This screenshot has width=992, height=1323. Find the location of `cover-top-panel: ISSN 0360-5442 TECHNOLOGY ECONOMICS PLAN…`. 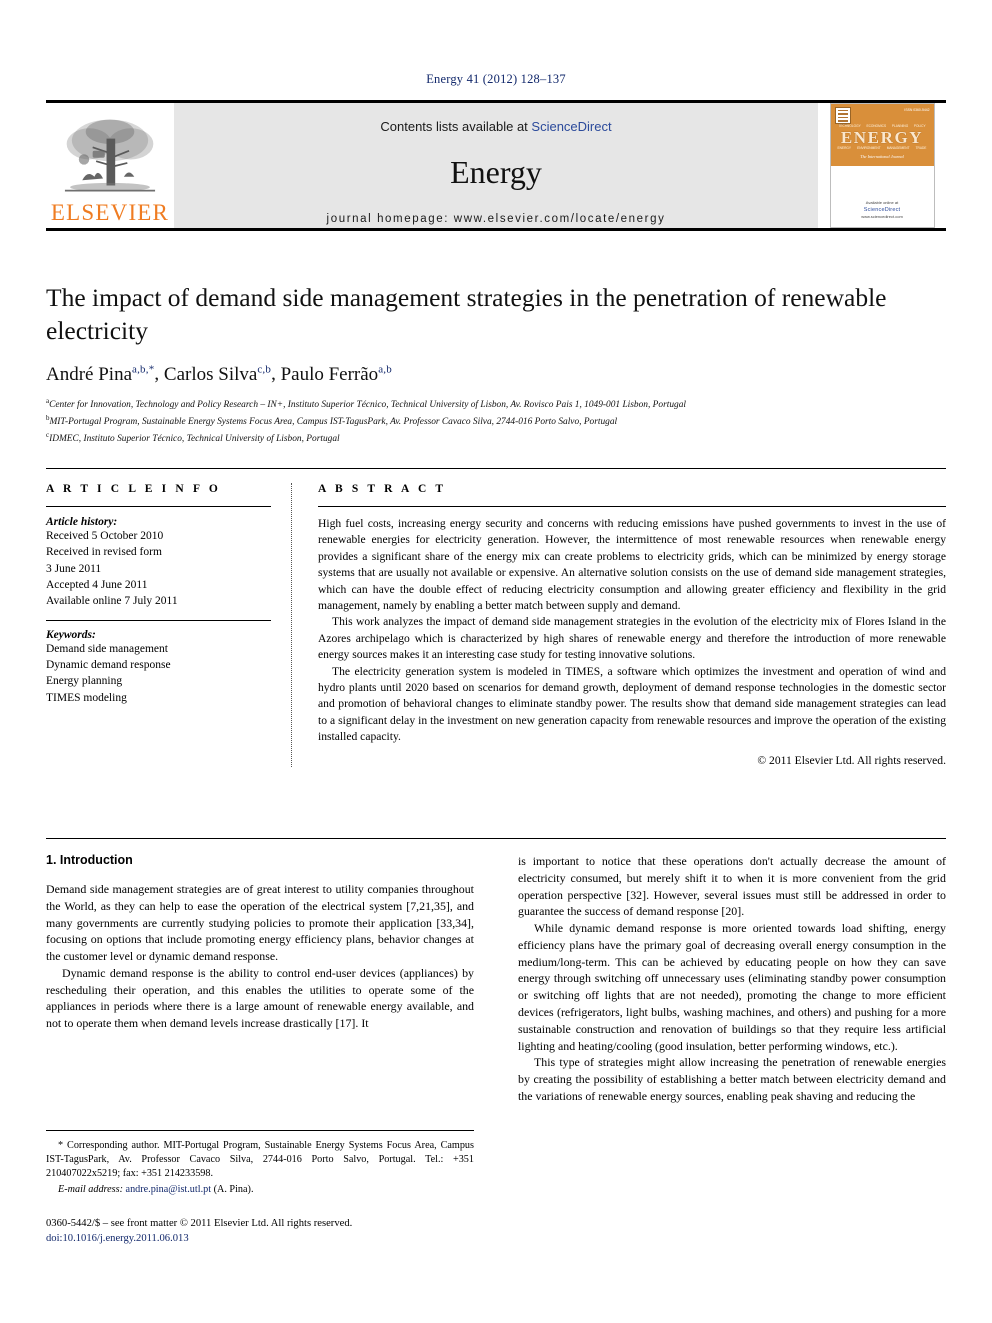

cover-top-panel: ISSN 0360-5442 TECHNOLOGY ECONOMICS PLAN… is located at coordinates (882, 135).